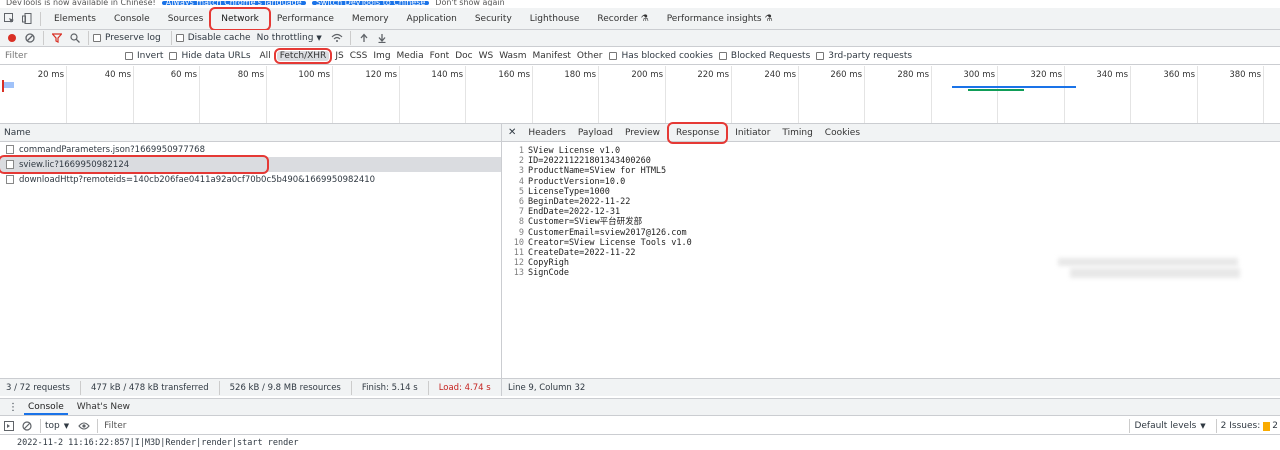  I want to click on tab-console: Console, so click(132, 19).